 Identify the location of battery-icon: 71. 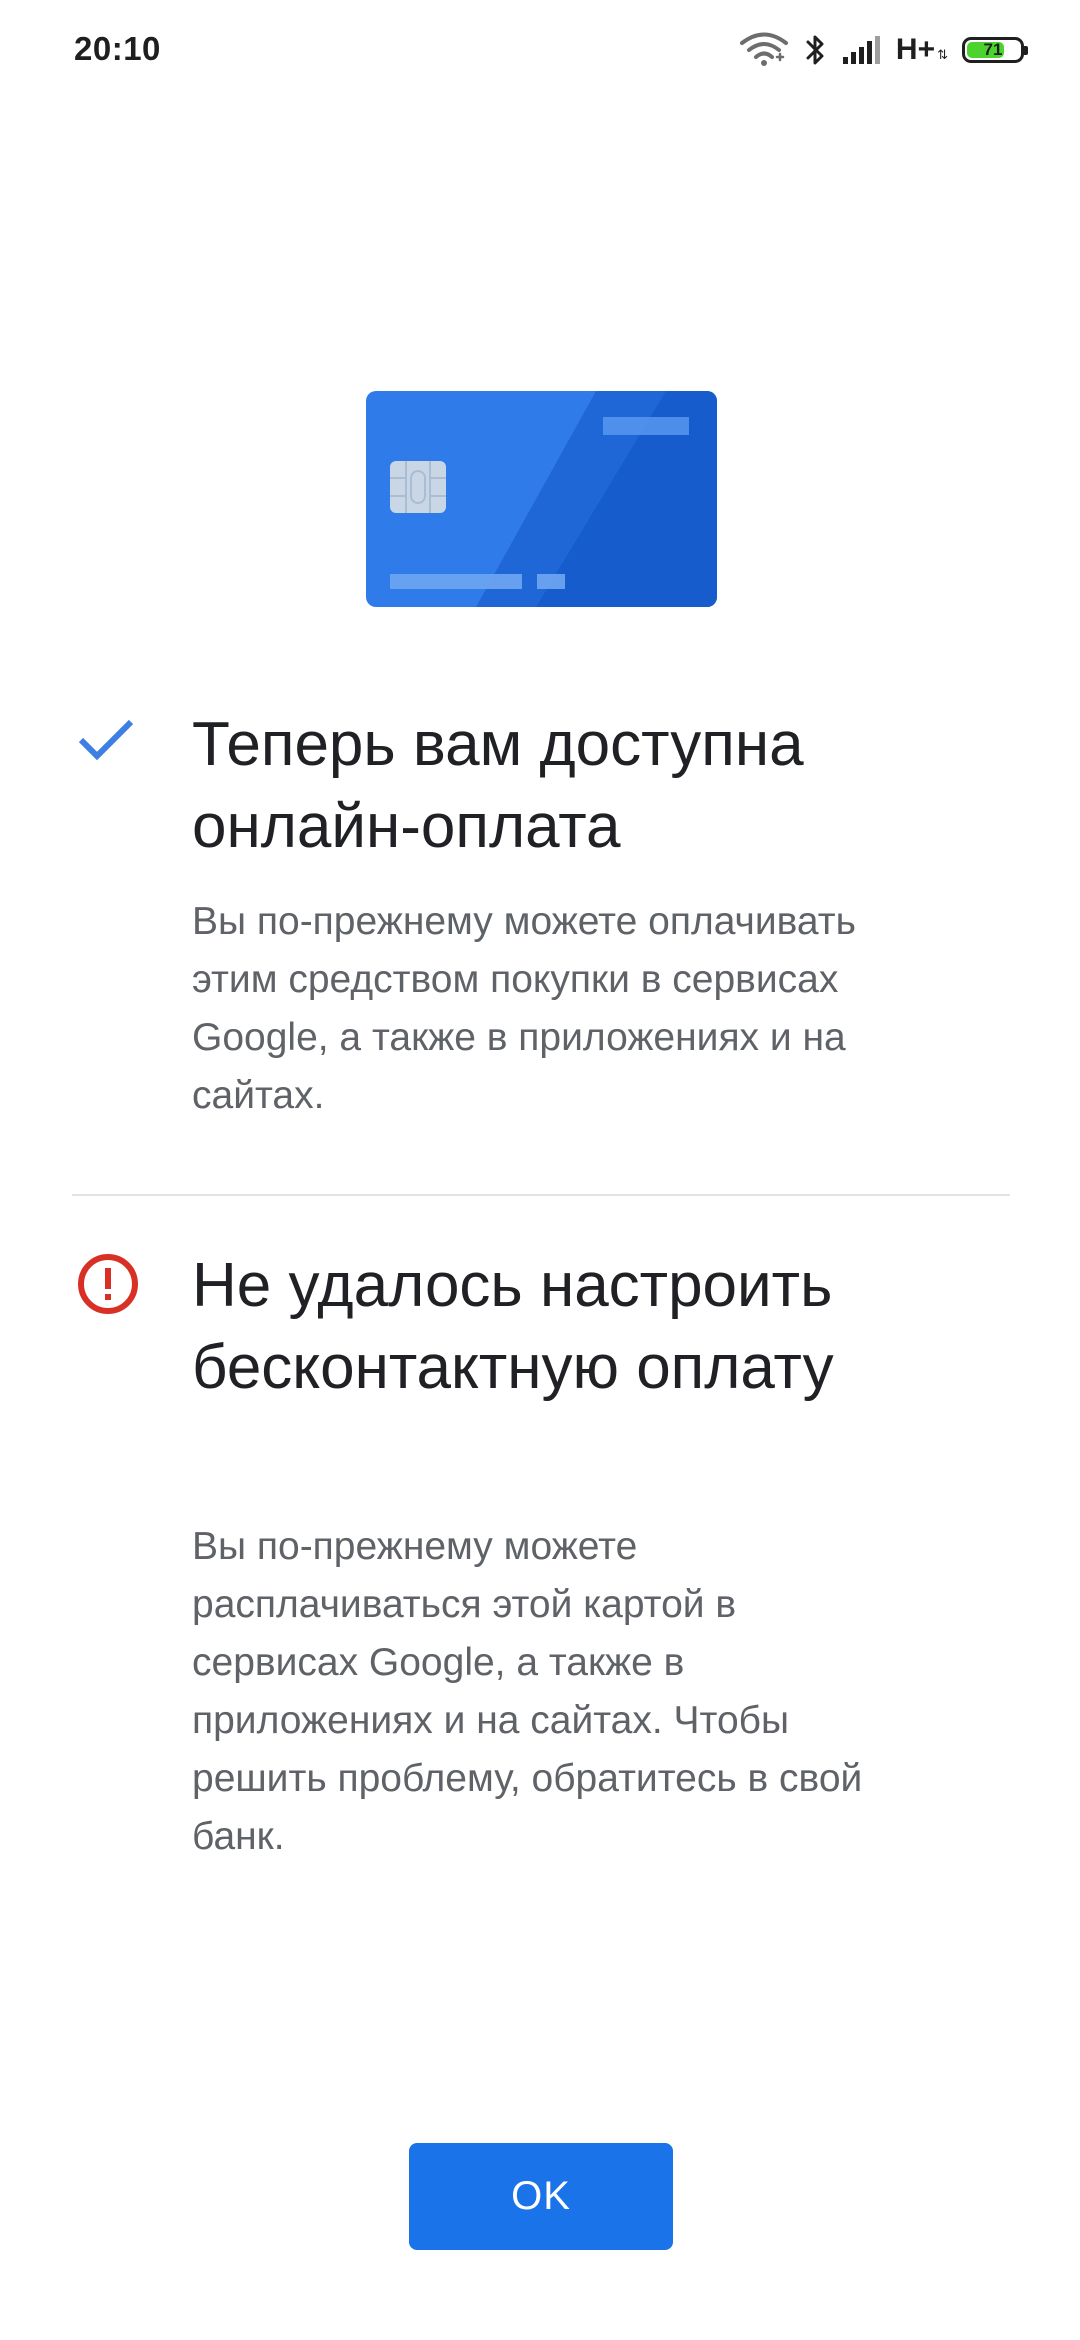
(995, 50).